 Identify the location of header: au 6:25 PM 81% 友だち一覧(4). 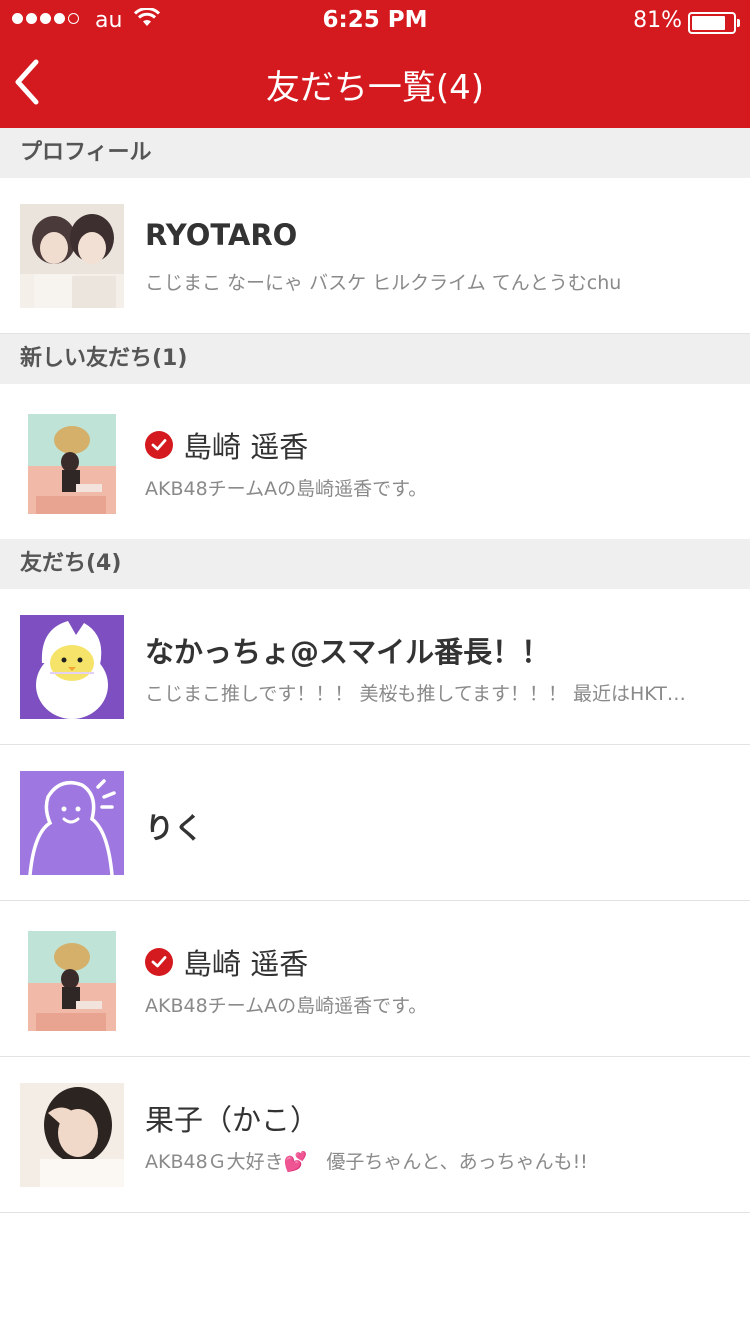
(375, 64).